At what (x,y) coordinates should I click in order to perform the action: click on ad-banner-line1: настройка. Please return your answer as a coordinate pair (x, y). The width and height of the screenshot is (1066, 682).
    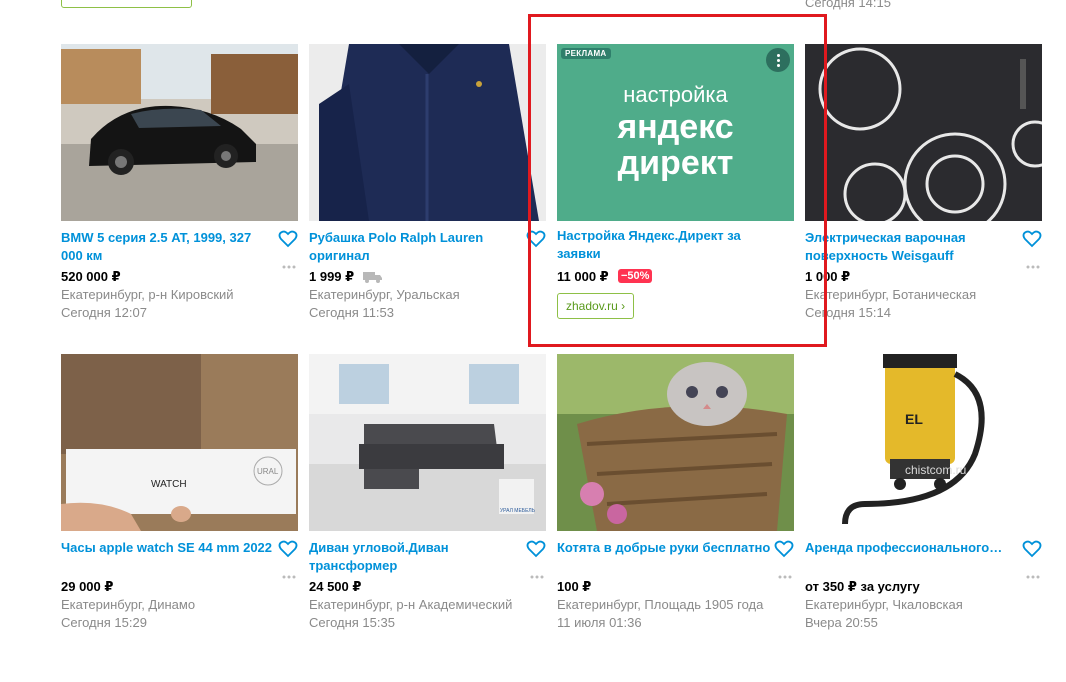
    Looking at the image, I should click on (675, 94).